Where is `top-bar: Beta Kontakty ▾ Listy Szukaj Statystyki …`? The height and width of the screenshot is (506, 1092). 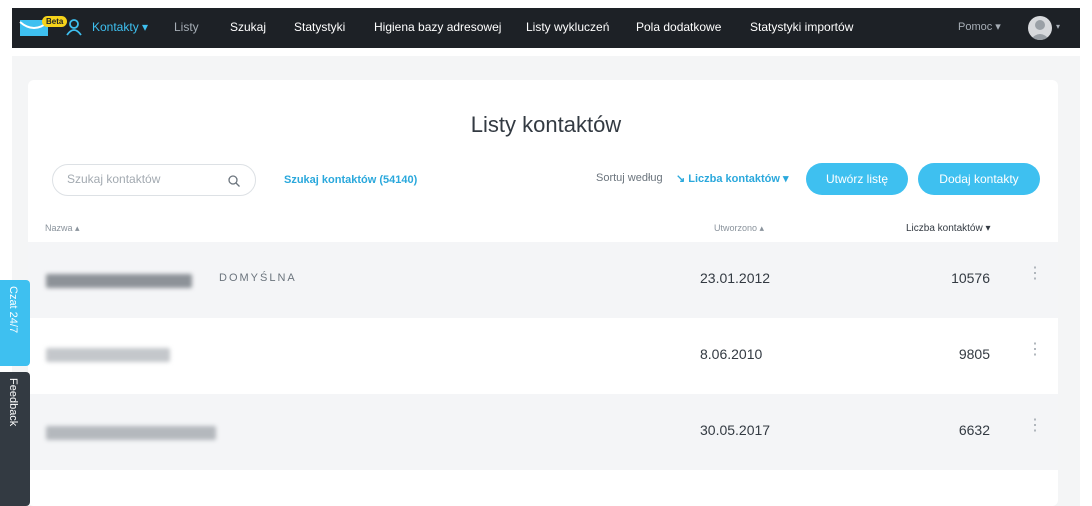 top-bar: Beta Kontakty ▾ Listy Szukaj Statystyki … is located at coordinates (546, 28).